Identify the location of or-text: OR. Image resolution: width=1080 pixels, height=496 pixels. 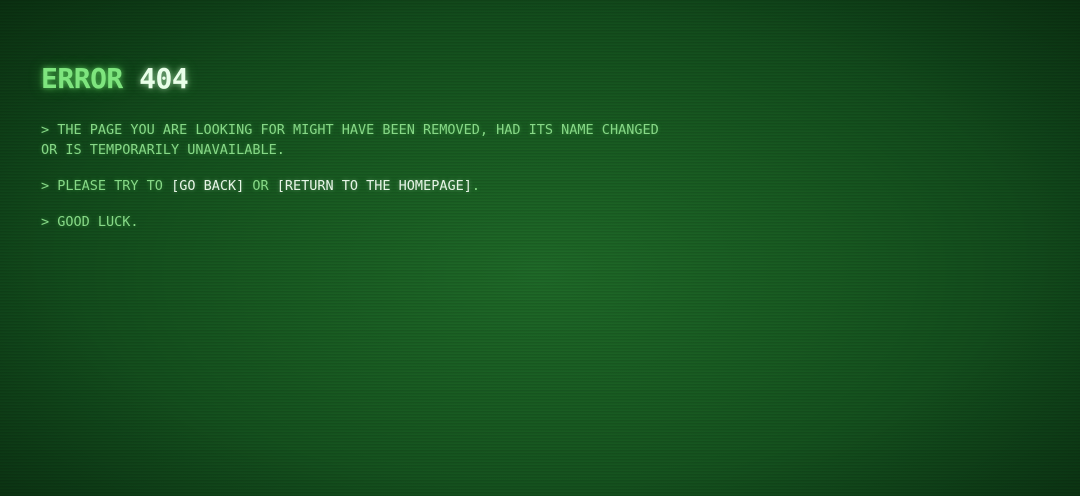
(260, 186).